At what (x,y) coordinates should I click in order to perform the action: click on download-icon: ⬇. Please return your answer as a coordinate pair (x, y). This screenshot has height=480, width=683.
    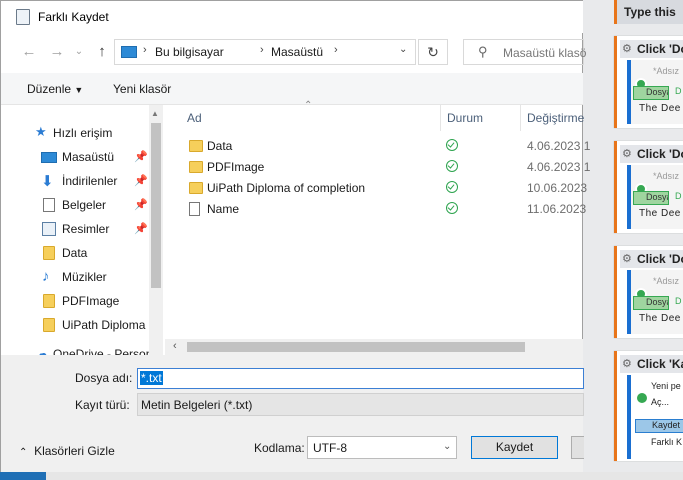
    Looking at the image, I should click on (47, 181).